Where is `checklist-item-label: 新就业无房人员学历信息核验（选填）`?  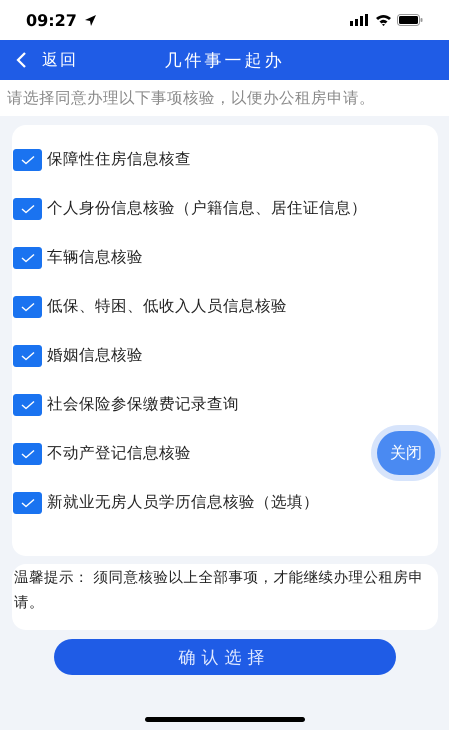 checklist-item-label: 新就业无房人员学历信息核验（选填） is located at coordinates (183, 502).